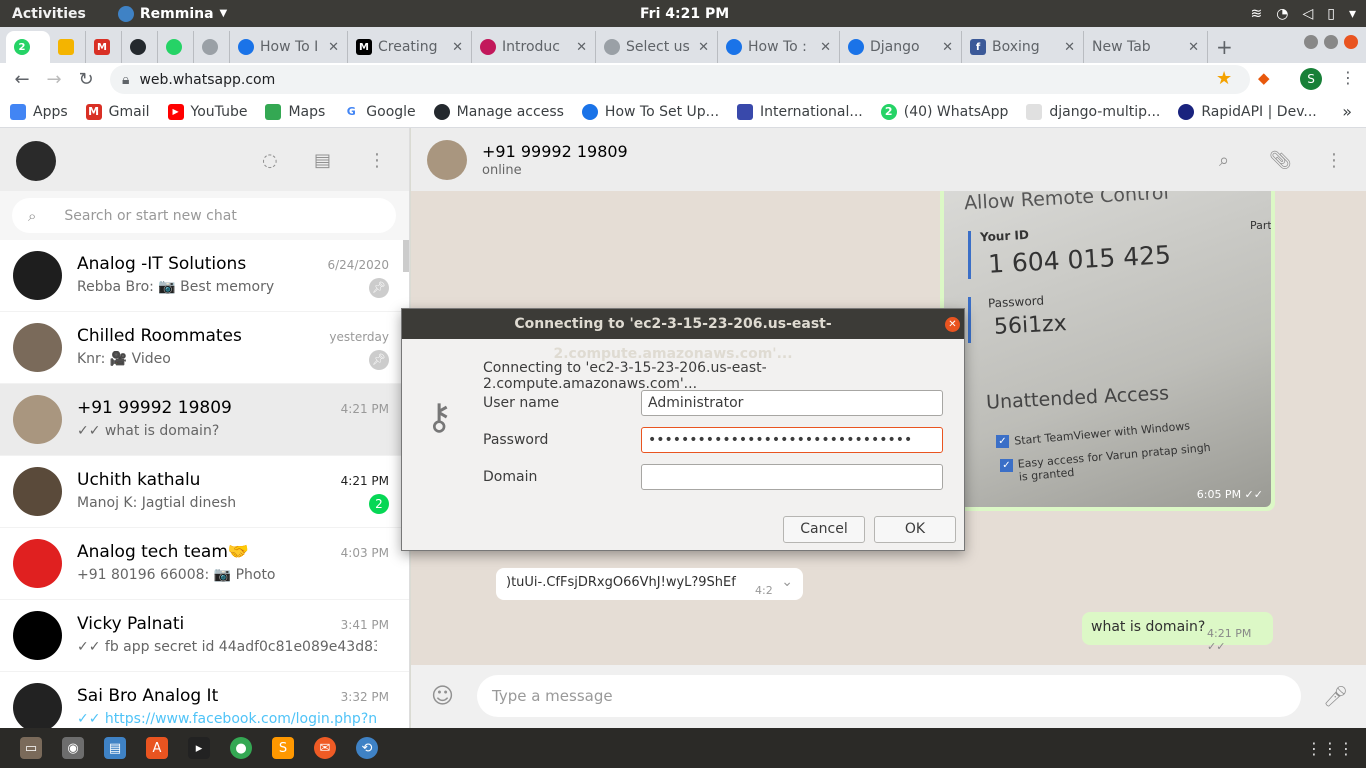 The height and width of the screenshot is (768, 1366). Describe the element at coordinates (117, 111) in the screenshot. I see `bookmark-gmail: M Gmail` at that location.